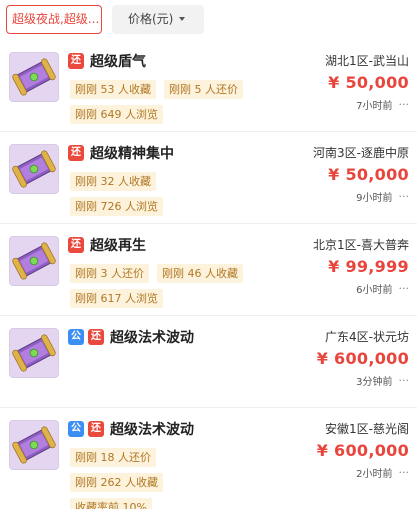 The image size is (417, 509). I want to click on item-tags: 刚刚 3 人还价 刚刚 46 人收藏 刚刚 617 人浏览, so click(165, 289).